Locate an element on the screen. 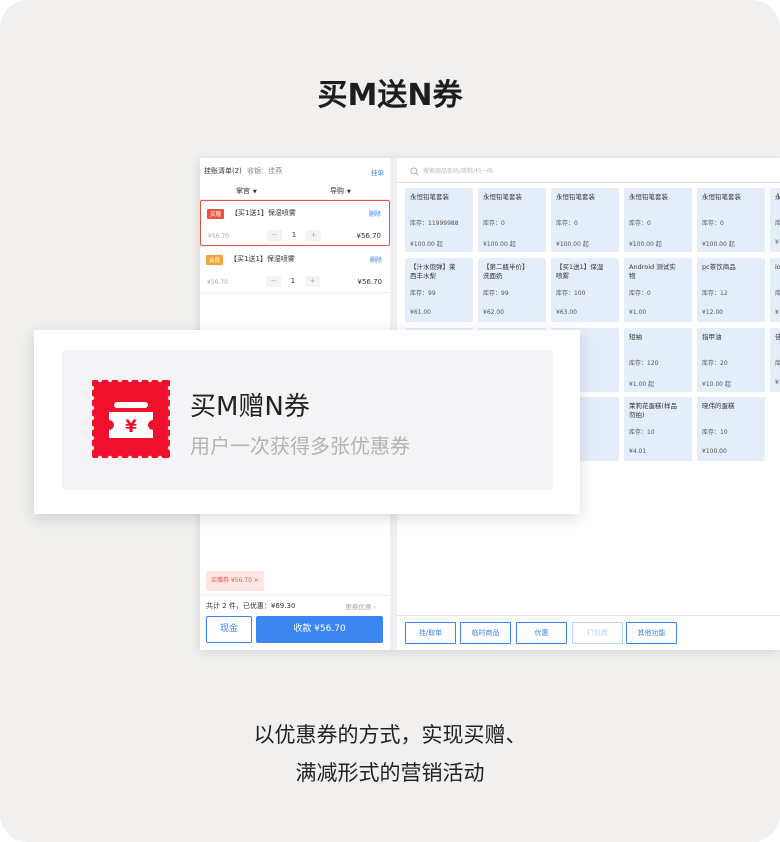 The image size is (780, 842). search-input: 搜索商品条码/简称/扫一码 is located at coordinates (592, 172).